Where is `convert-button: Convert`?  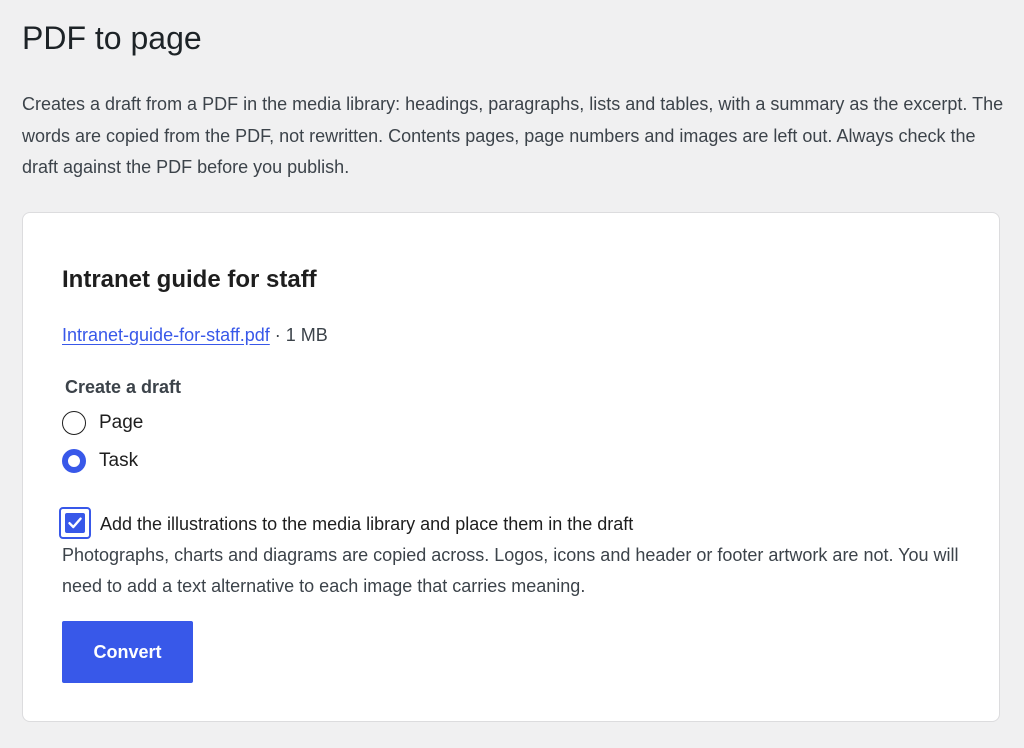 convert-button: Convert is located at coordinates (127, 652).